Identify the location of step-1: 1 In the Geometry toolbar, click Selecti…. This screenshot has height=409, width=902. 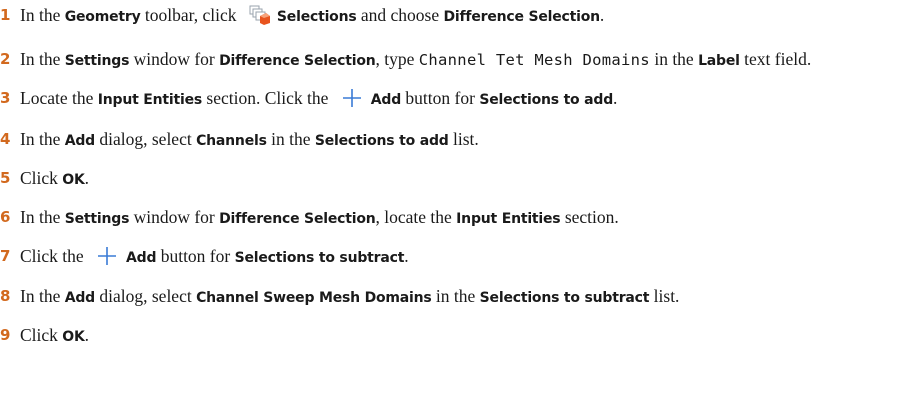
(451, 16).